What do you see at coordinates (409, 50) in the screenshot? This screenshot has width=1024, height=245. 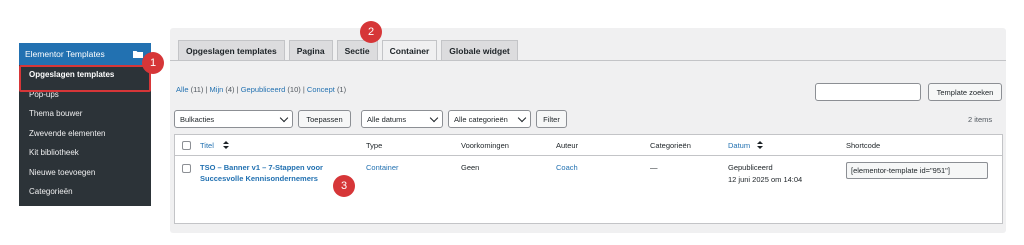 I see `tab-container: Container` at bounding box center [409, 50].